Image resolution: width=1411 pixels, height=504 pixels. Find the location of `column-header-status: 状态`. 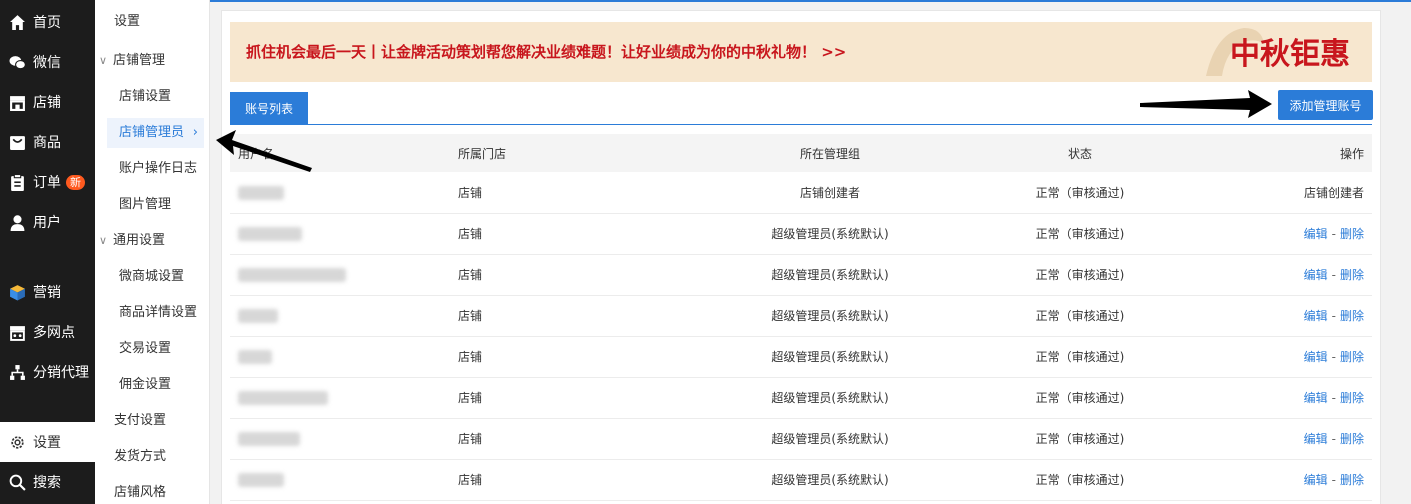

column-header-status: 状态 is located at coordinates (1080, 153).